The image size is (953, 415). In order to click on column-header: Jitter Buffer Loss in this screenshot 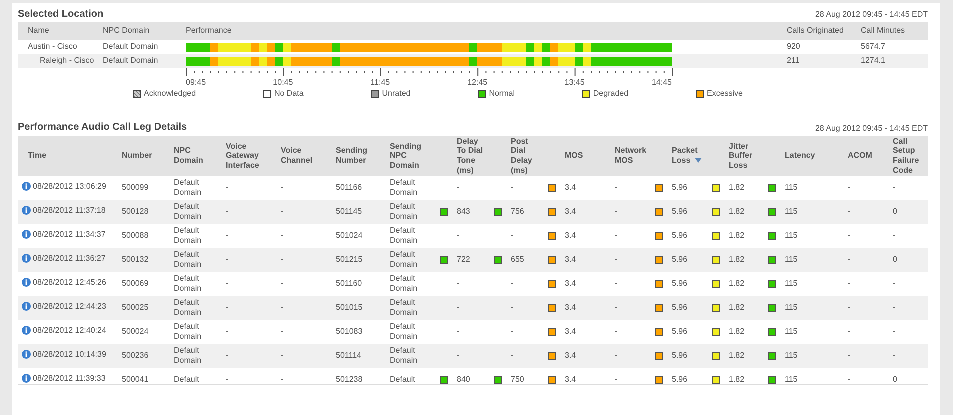, I will do `click(736, 156)`.